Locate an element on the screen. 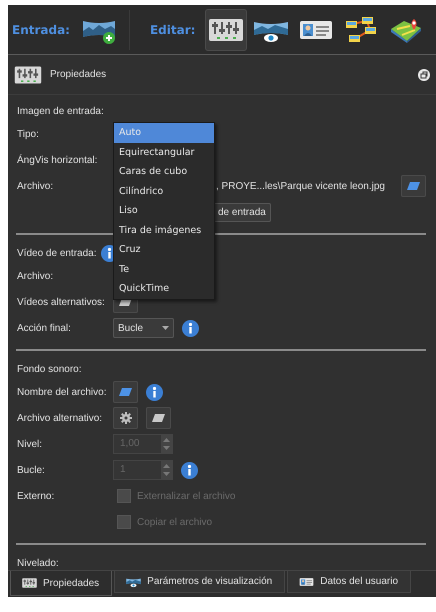 This screenshot has height=612, width=436. field-label: Archivo alternativo: is located at coordinates (60, 418).